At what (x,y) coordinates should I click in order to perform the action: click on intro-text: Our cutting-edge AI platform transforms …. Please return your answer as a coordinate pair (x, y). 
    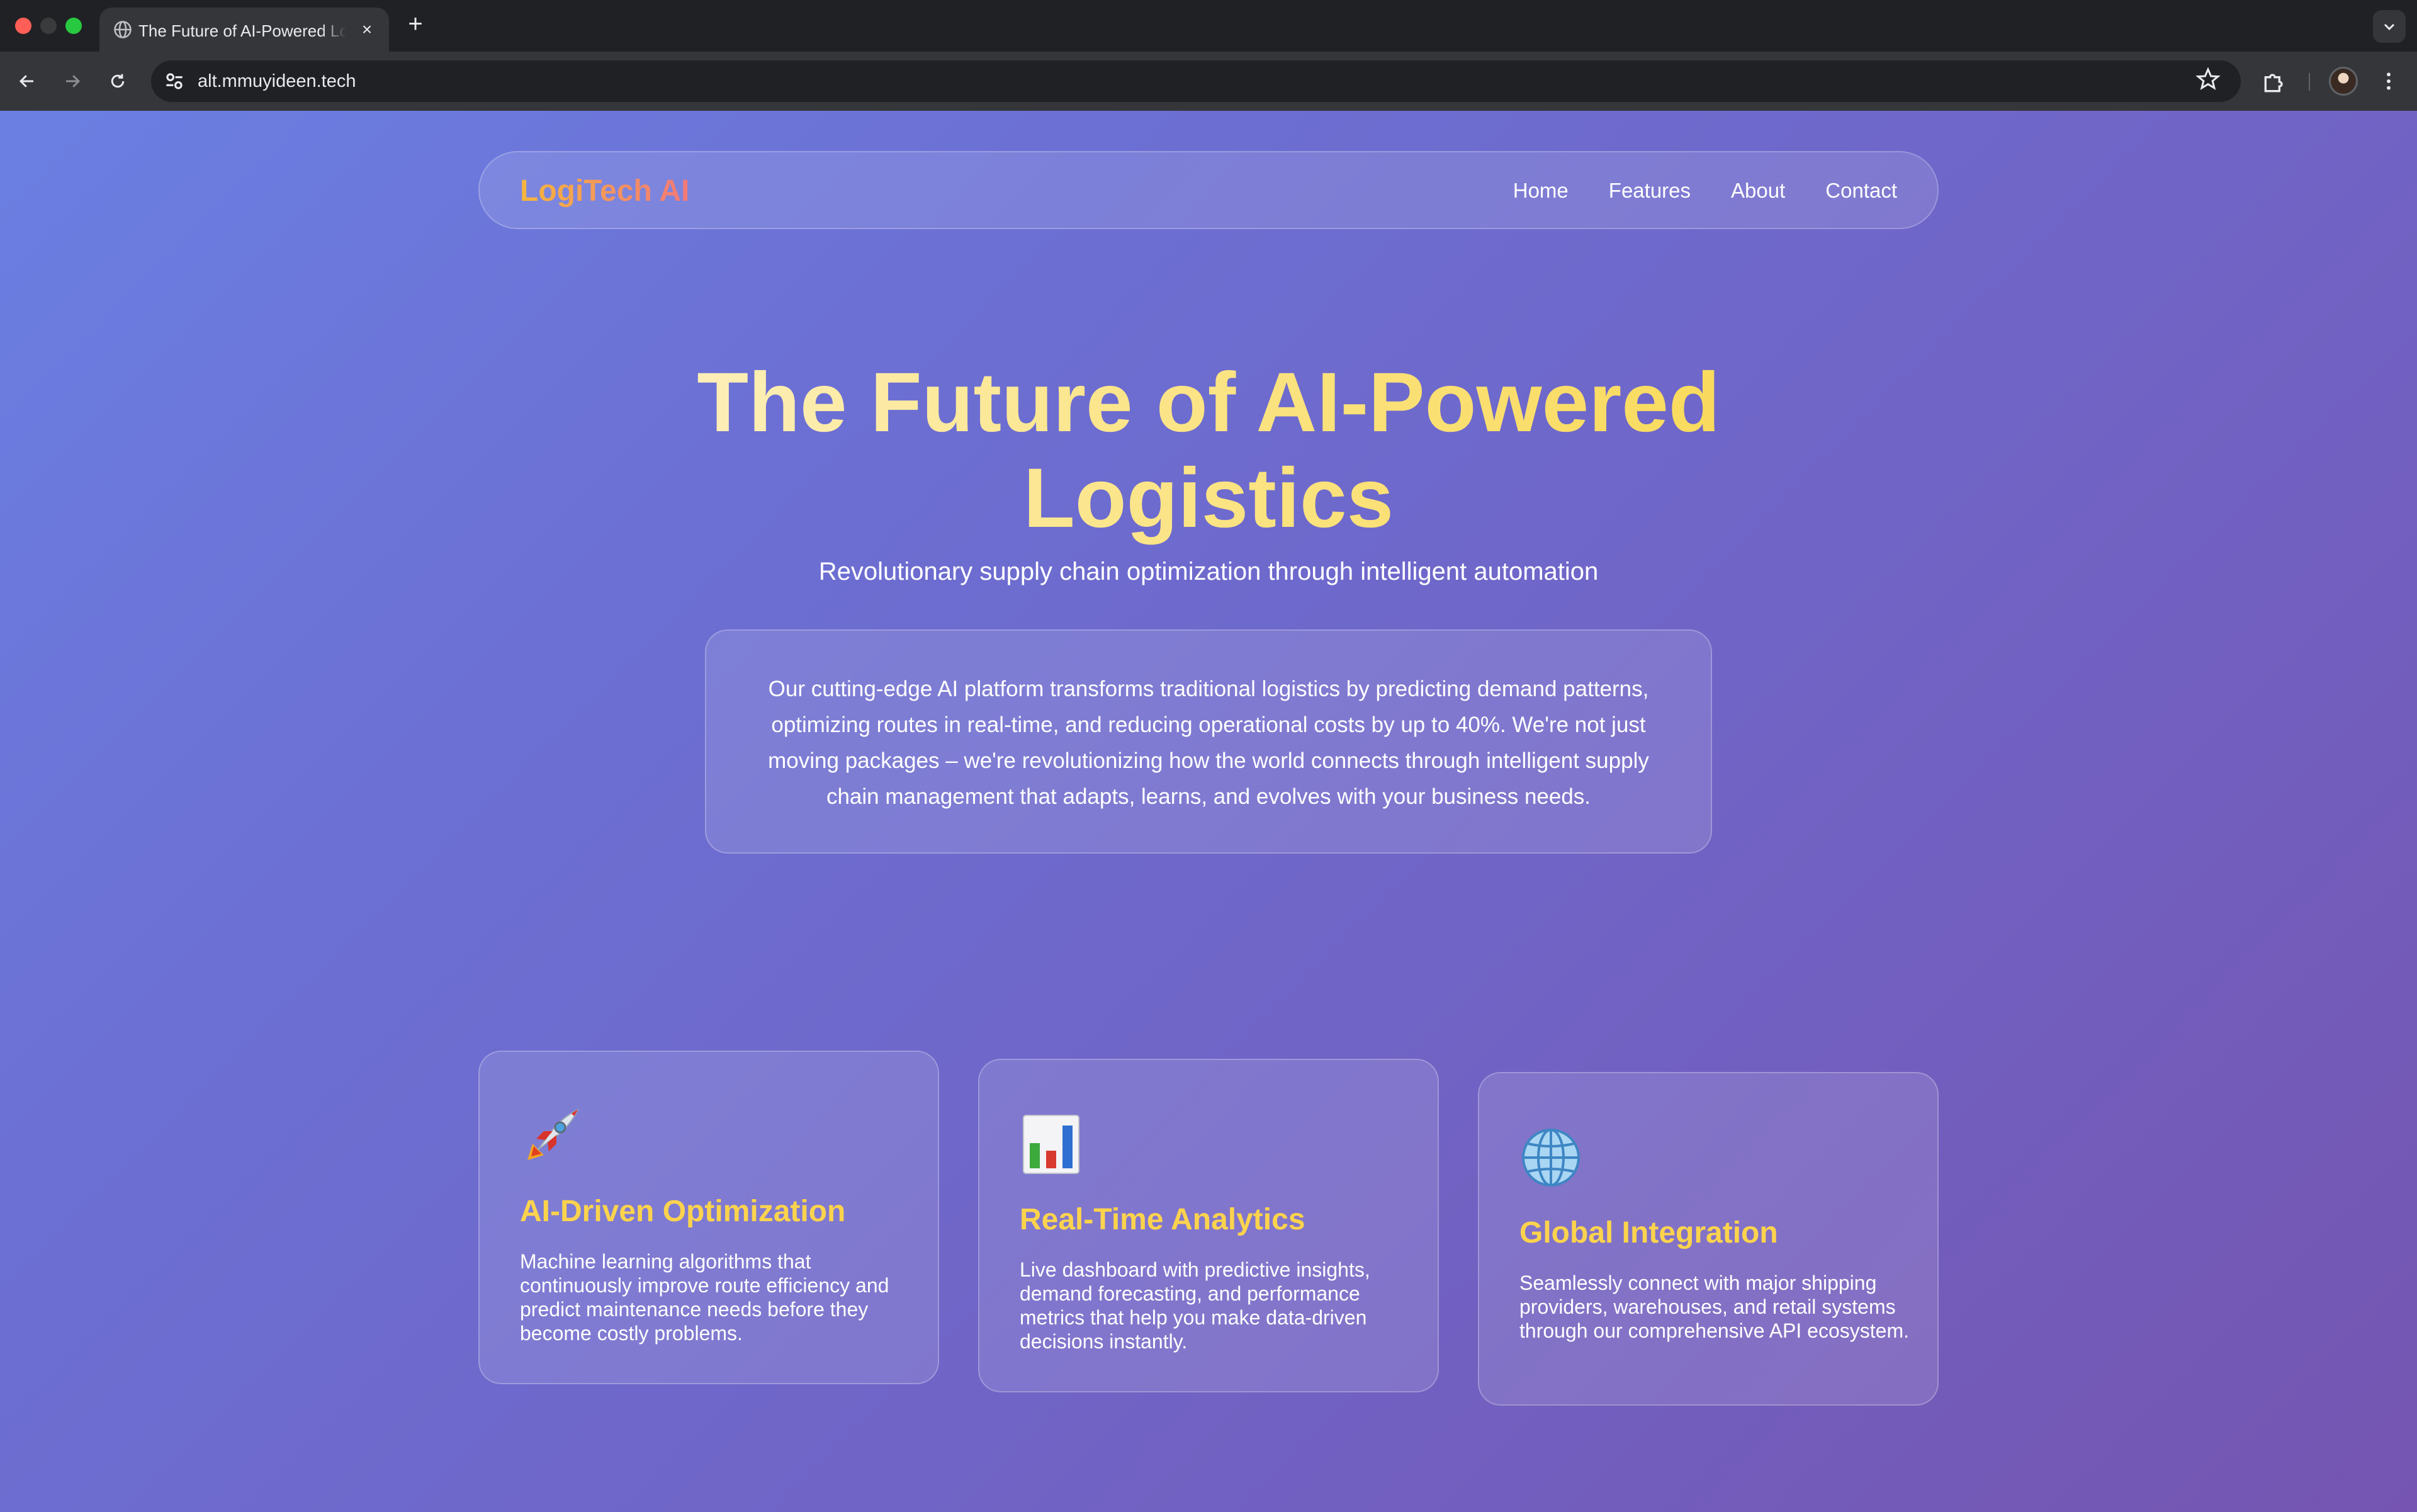
    Looking at the image, I should click on (1208, 743).